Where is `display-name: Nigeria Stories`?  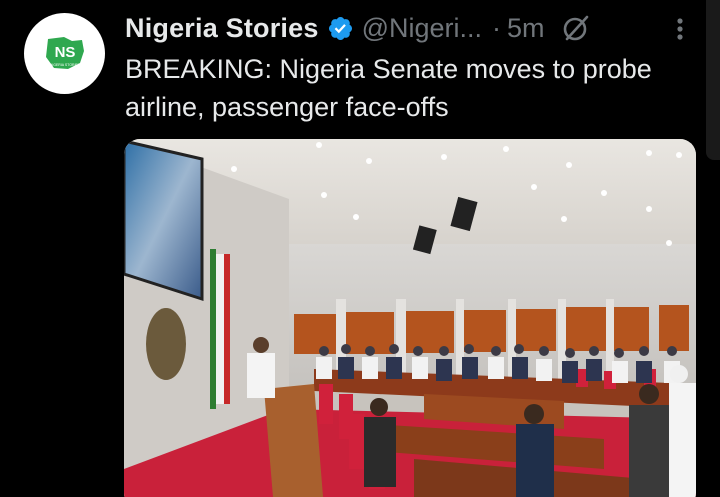 display-name: Nigeria Stories is located at coordinates (222, 28).